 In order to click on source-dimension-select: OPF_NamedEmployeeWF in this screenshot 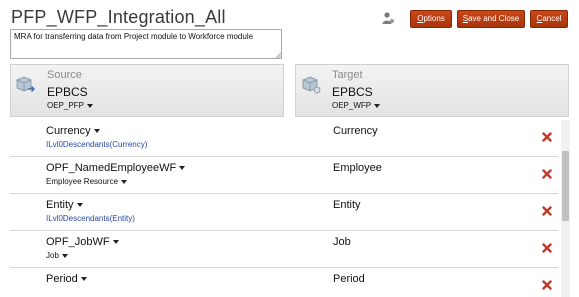, I will do `click(116, 168)`.